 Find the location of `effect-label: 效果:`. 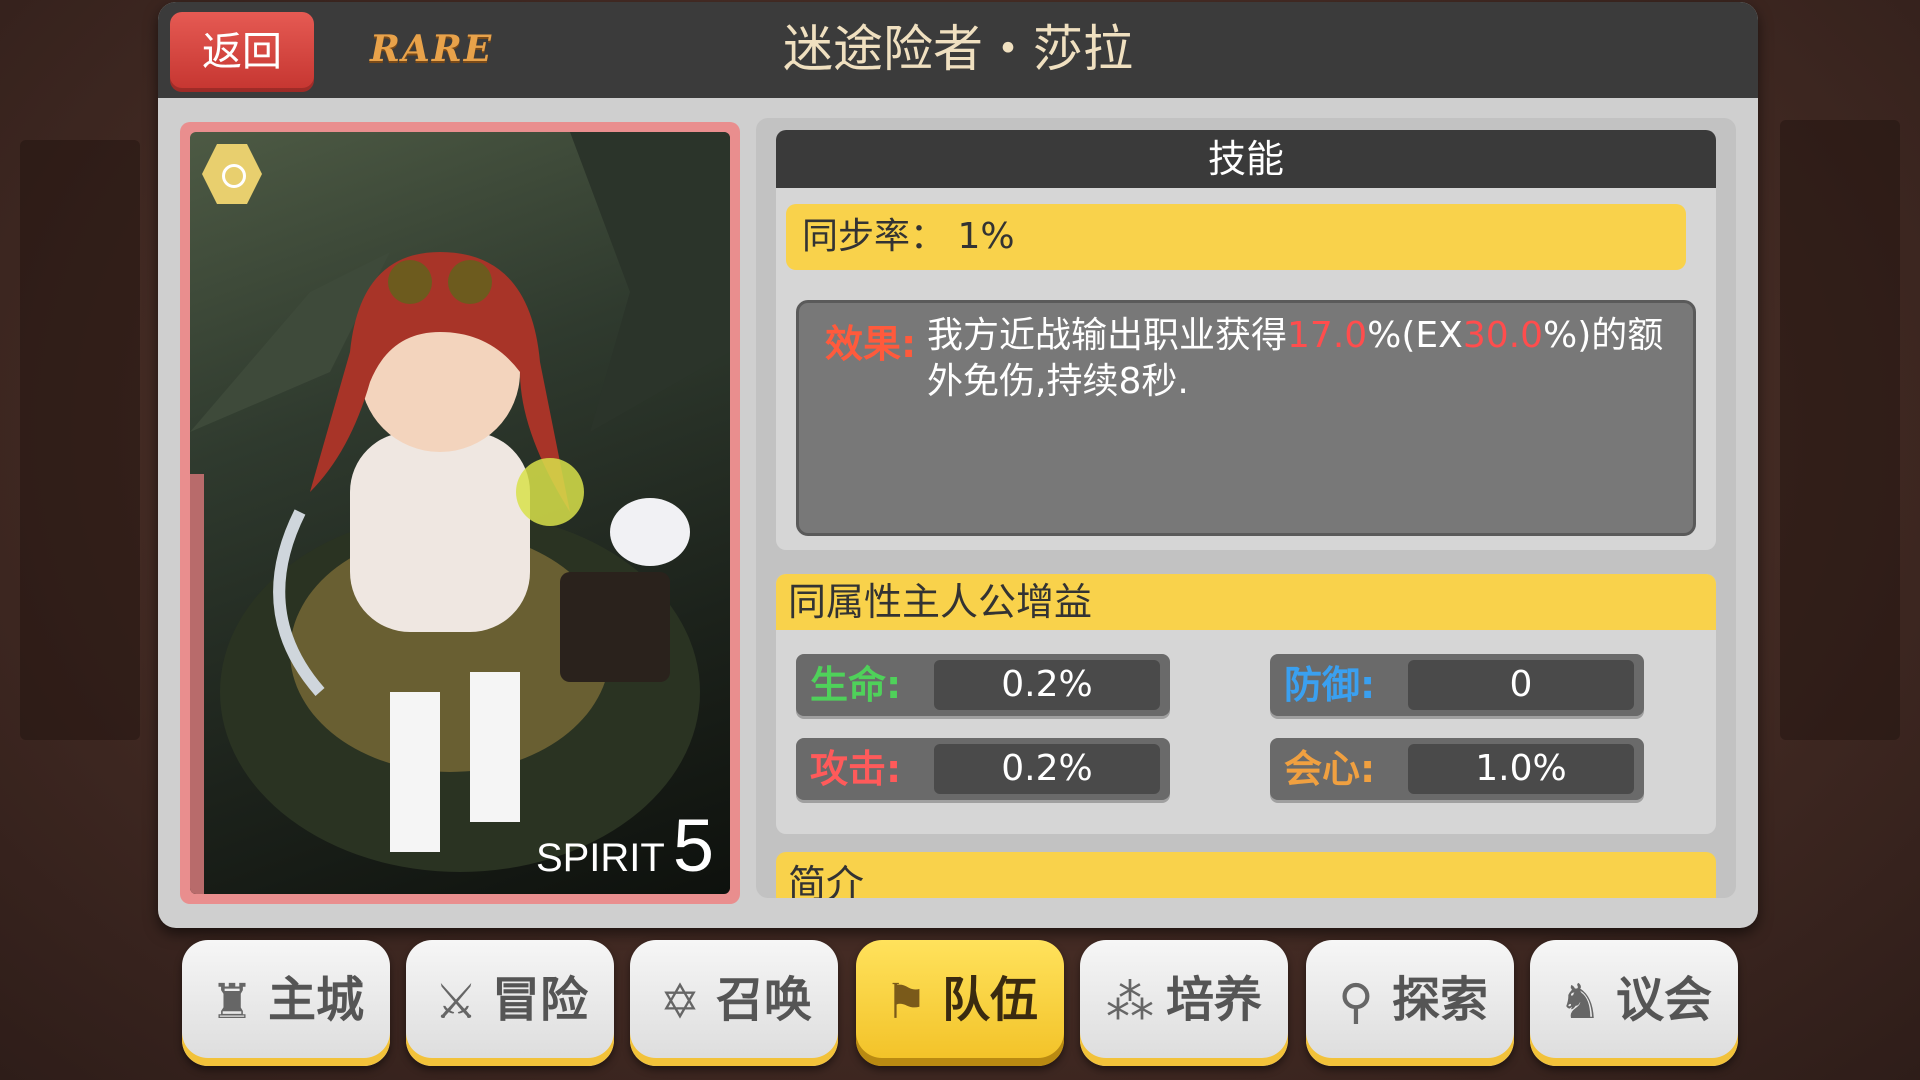

effect-label: 效果: is located at coordinates (871, 344).